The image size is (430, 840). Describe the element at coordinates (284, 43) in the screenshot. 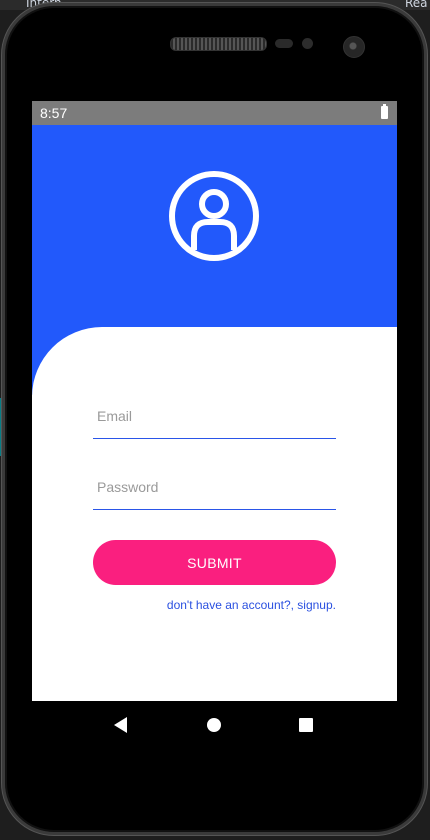

I see `proximity-sensor` at that location.